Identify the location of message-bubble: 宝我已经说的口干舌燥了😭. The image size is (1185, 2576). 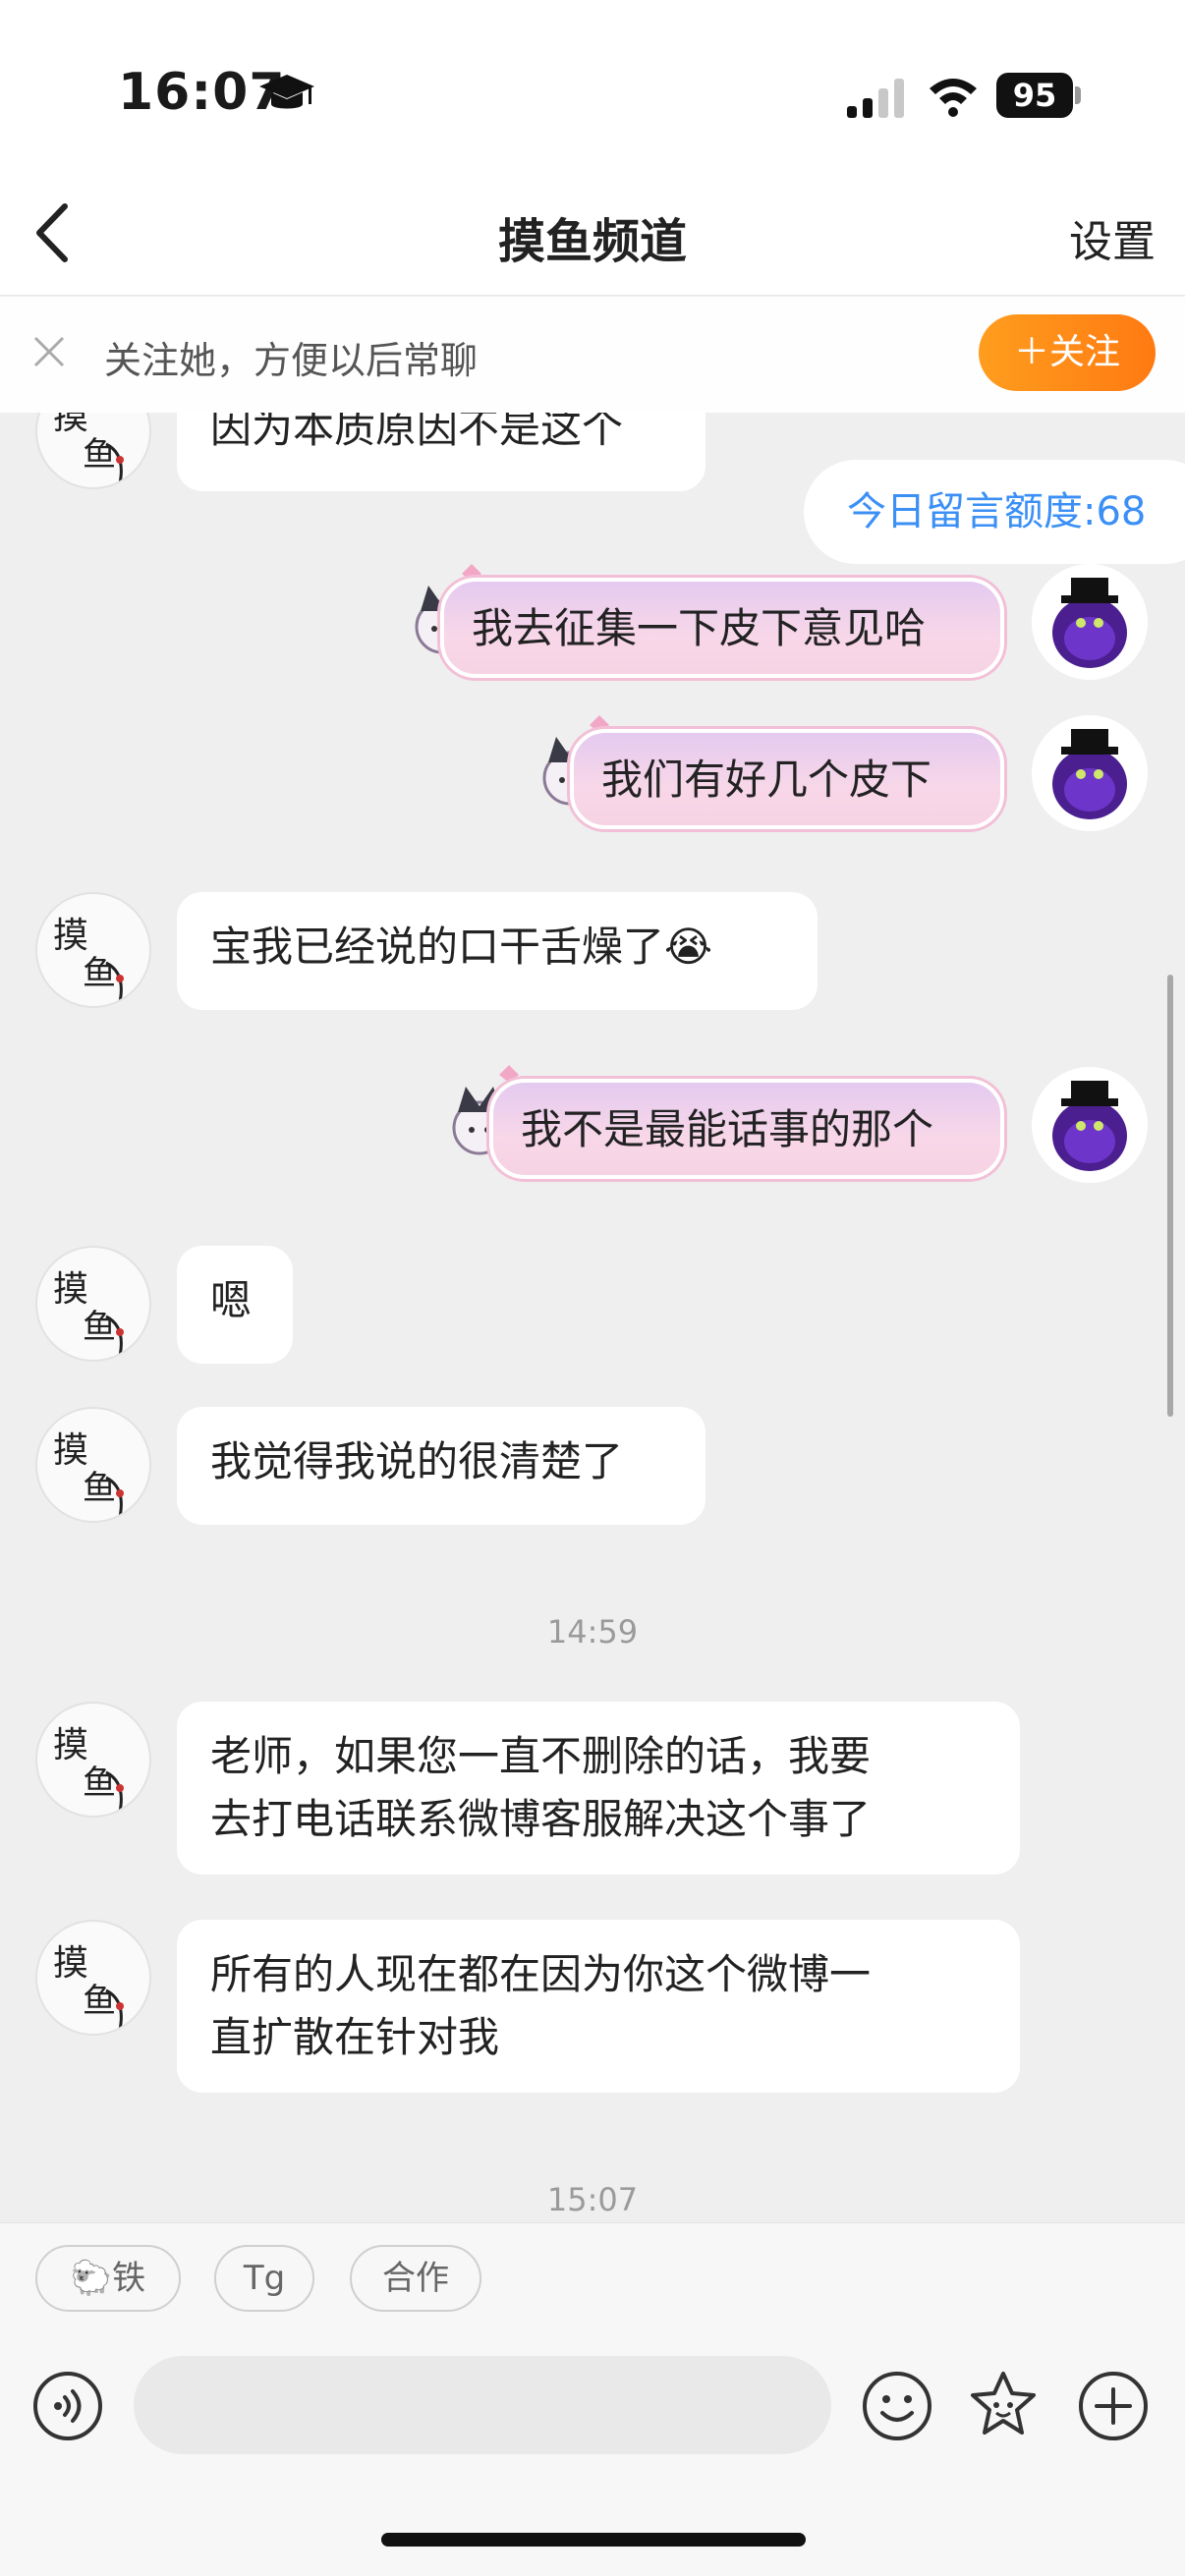
(498, 951).